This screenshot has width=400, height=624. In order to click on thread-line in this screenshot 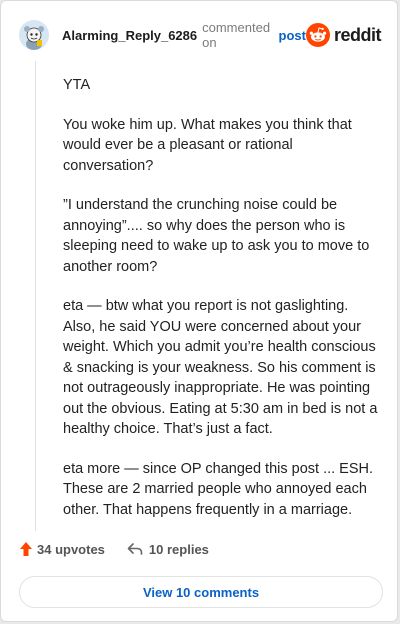, I will do `click(35, 296)`.